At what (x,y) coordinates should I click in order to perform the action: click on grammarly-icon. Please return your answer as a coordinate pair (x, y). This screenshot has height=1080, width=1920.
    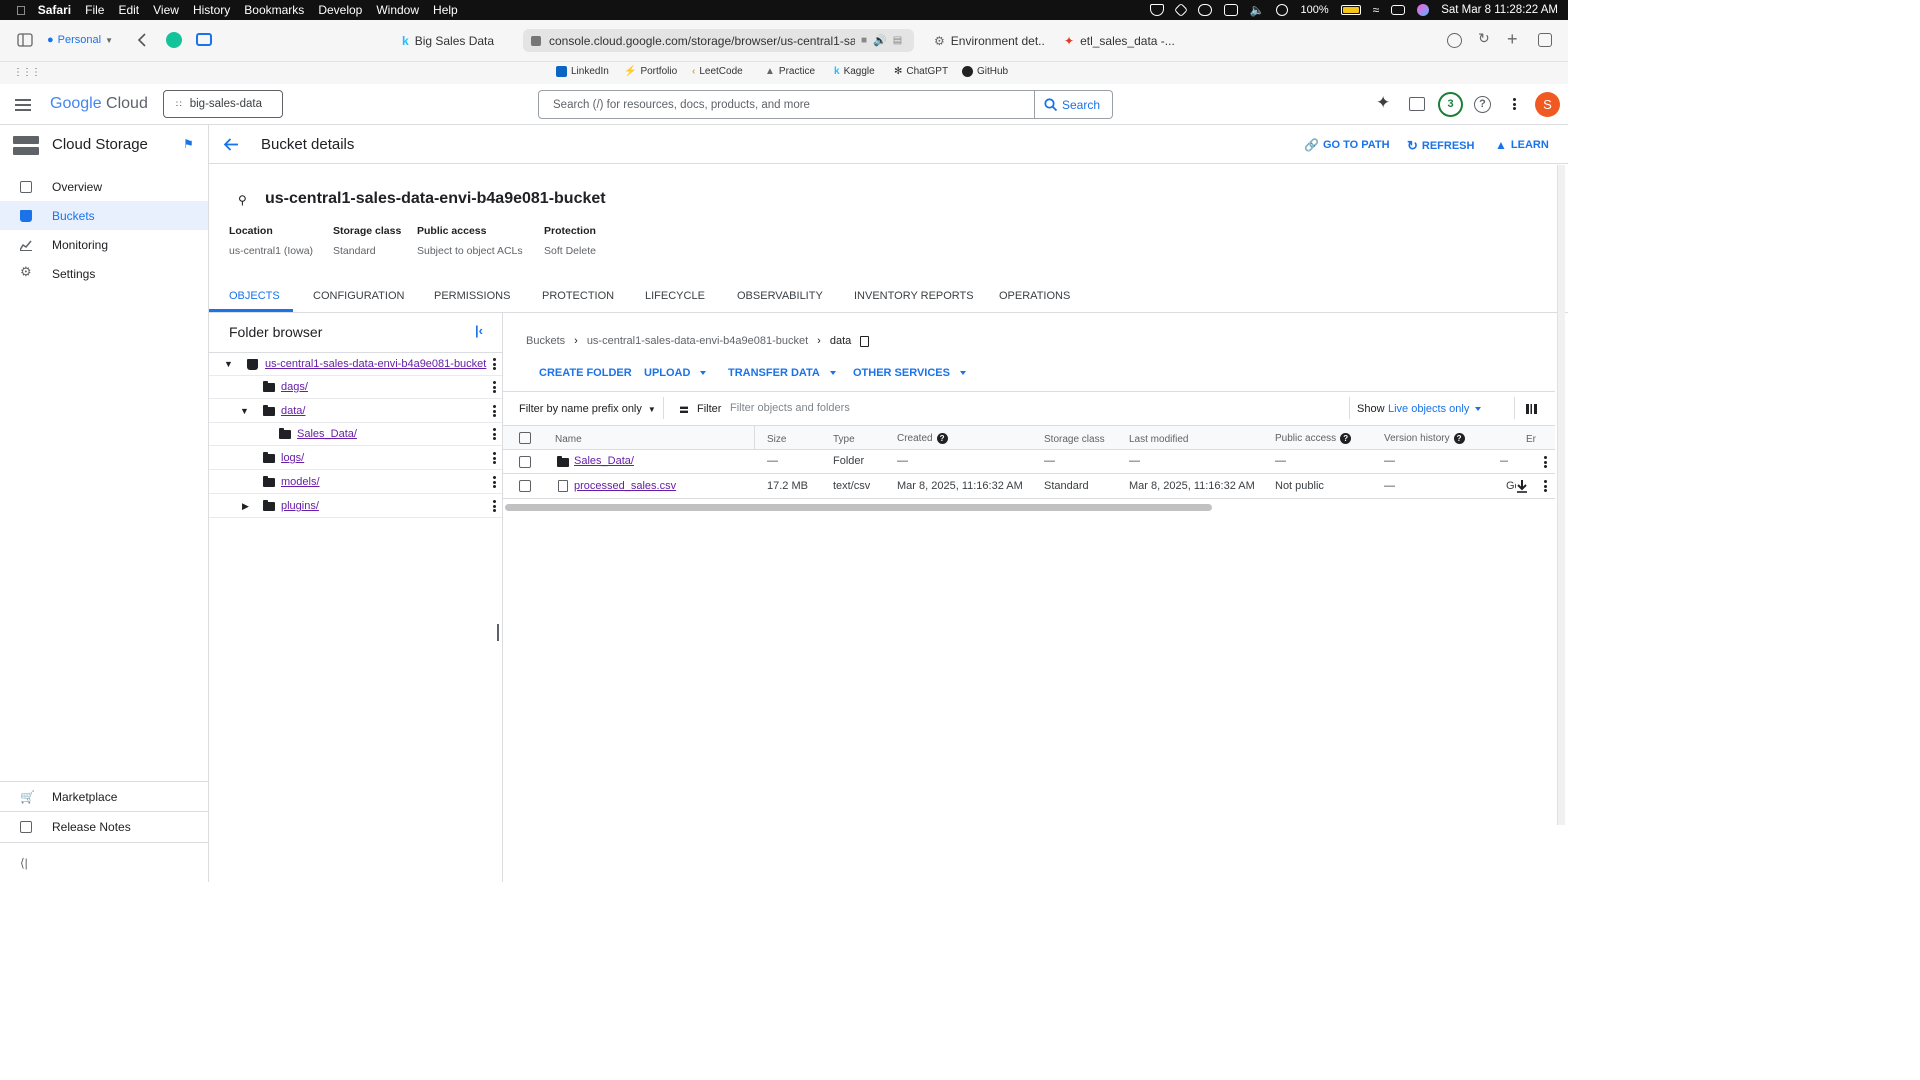
    Looking at the image, I should click on (174, 40).